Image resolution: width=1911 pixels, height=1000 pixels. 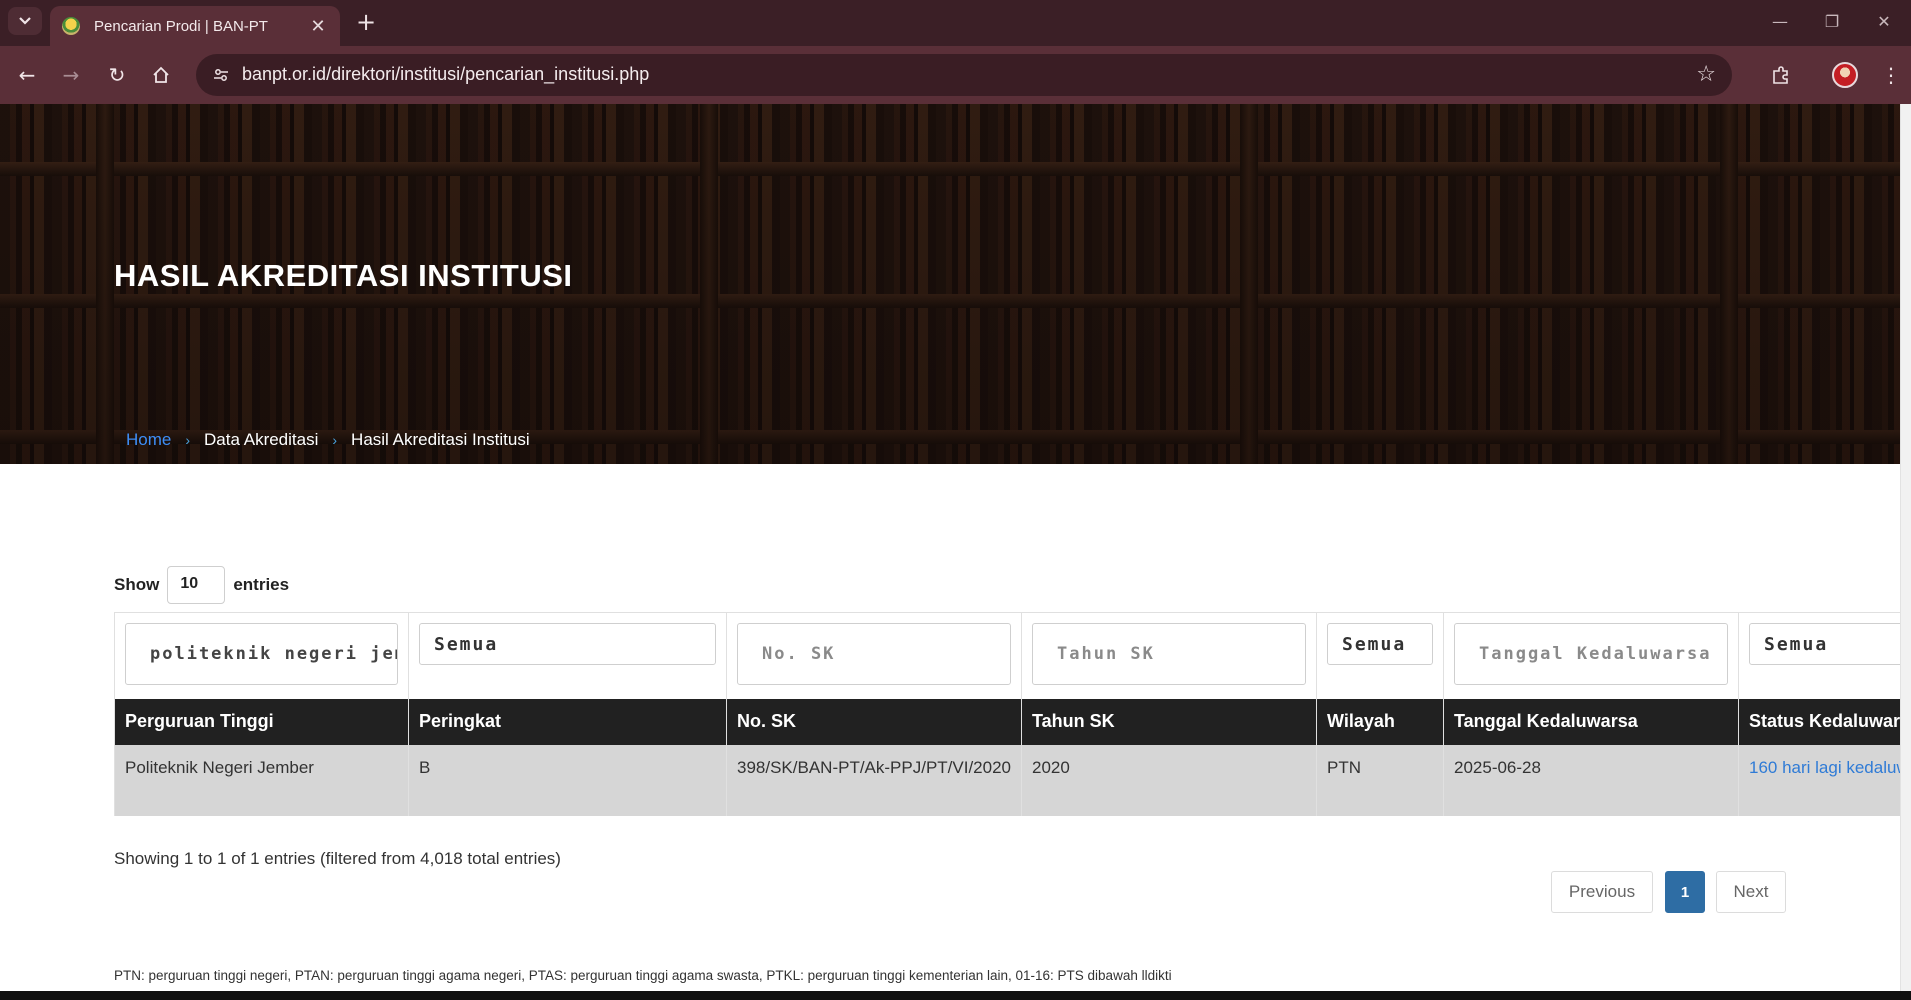 What do you see at coordinates (137, 584) in the screenshot?
I see `show-label: Show` at bounding box center [137, 584].